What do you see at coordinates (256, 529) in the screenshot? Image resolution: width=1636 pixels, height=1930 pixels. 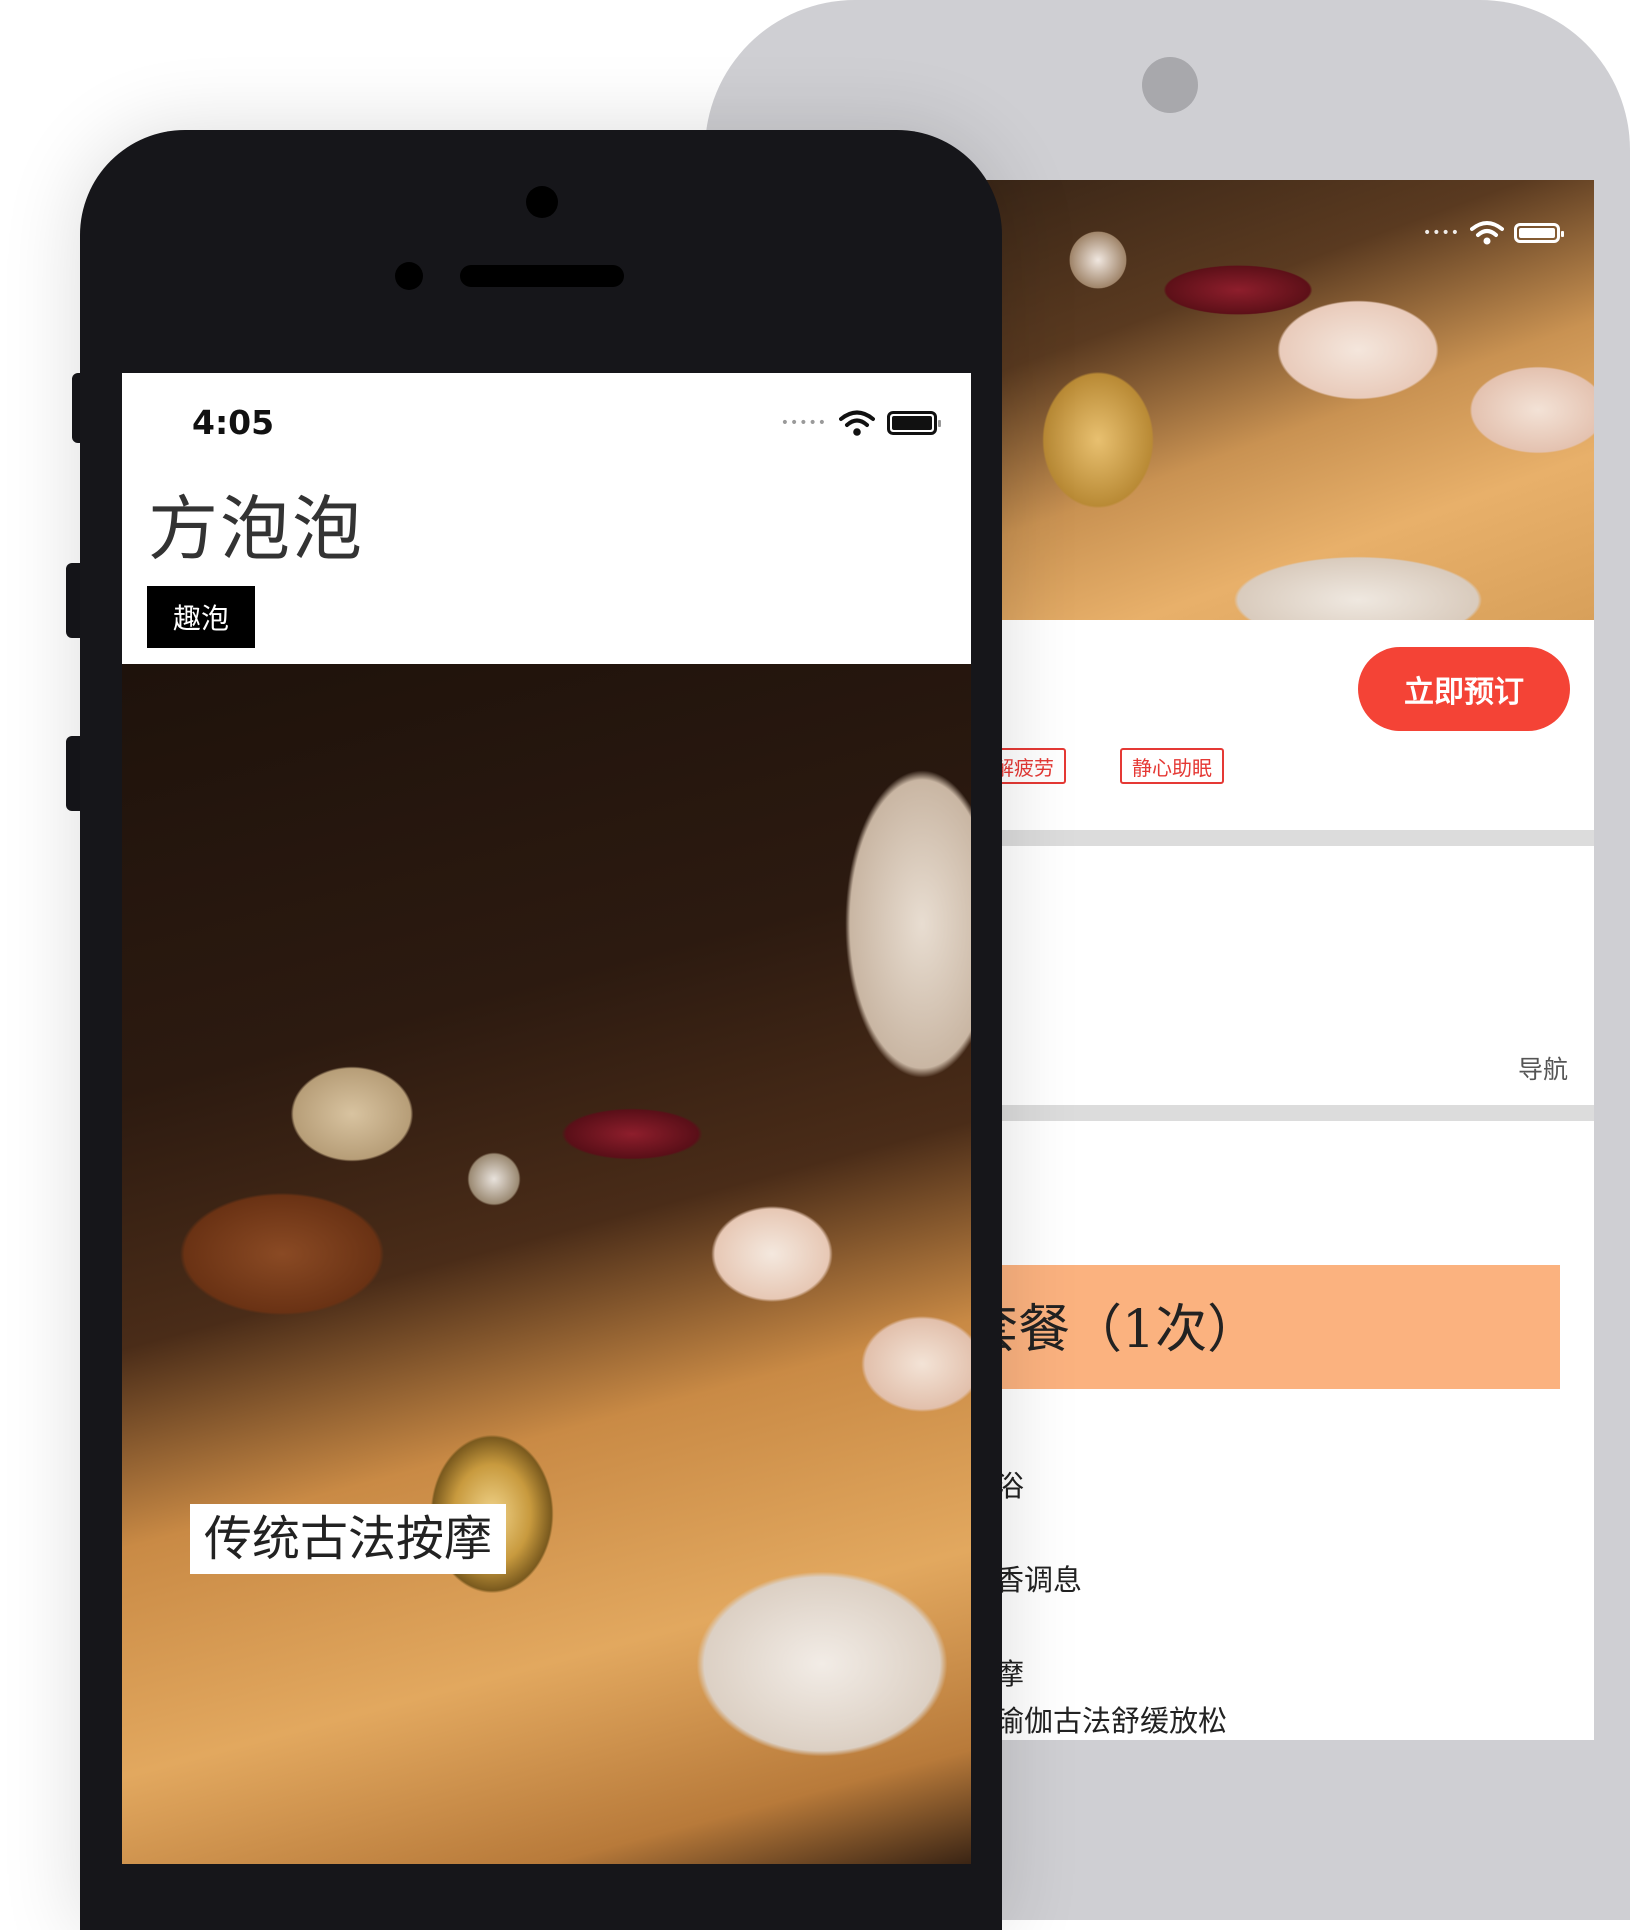 I see `app-title: 方泡泡` at bounding box center [256, 529].